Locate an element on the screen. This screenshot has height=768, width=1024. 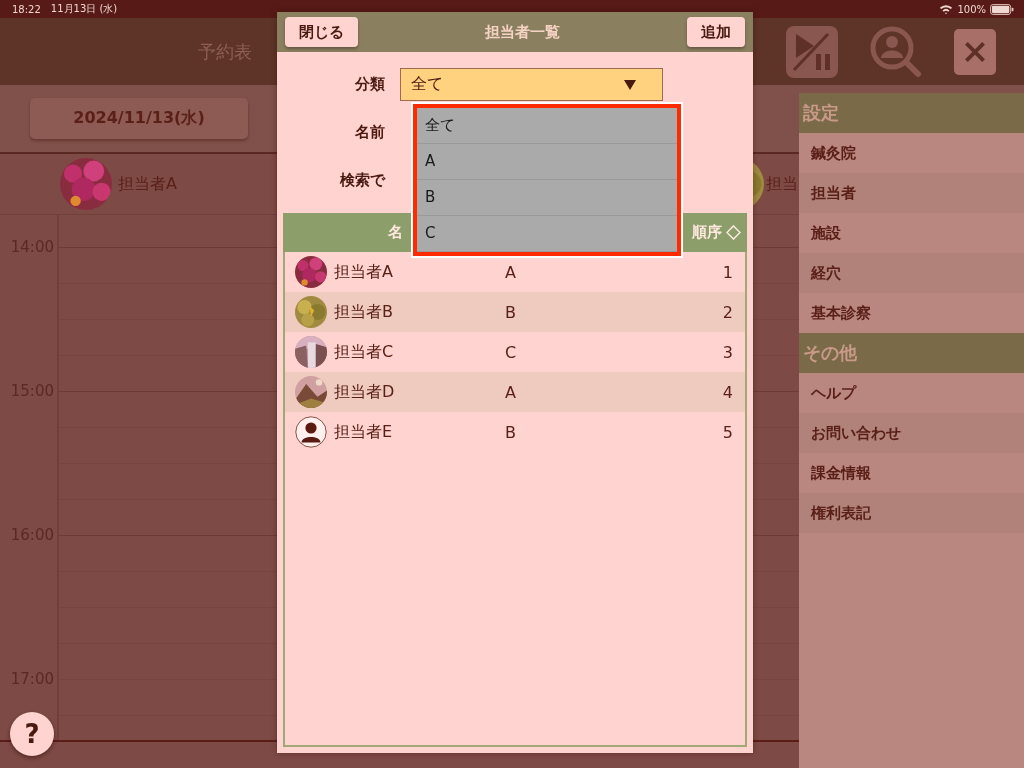
table-cell: 5 is located at coordinates (727, 432).